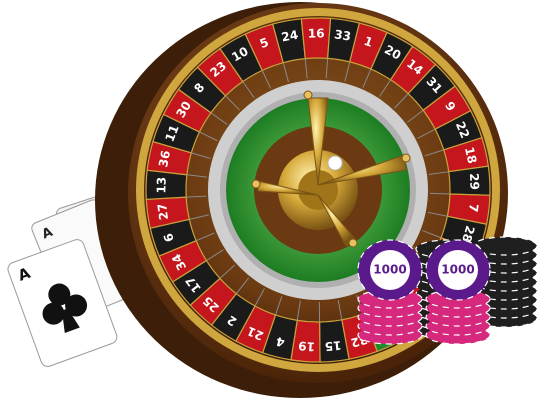 This screenshot has width=545, height=414. I want to click on pocket-number: 7, so click(473, 208).